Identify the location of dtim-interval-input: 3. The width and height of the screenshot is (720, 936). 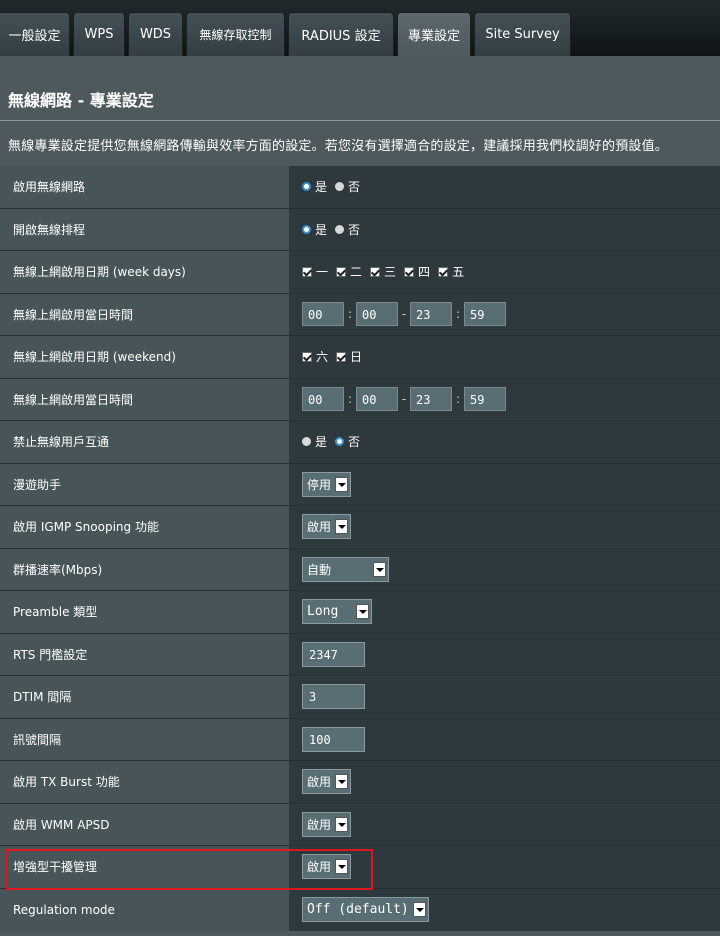
(333, 697).